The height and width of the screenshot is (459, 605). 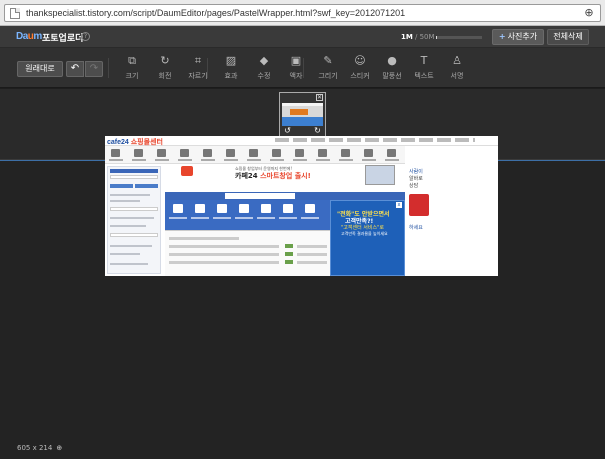 I want to click on draw-icon: ✎, so click(x=328, y=60).